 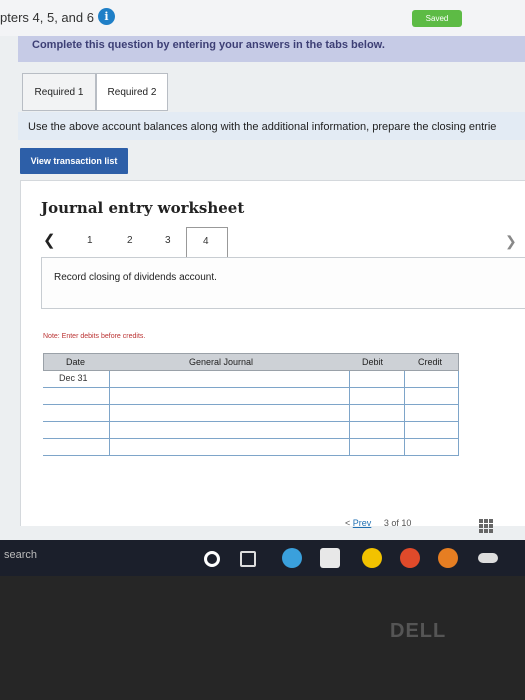 What do you see at coordinates (292, 558) in the screenshot?
I see `edge-icon` at bounding box center [292, 558].